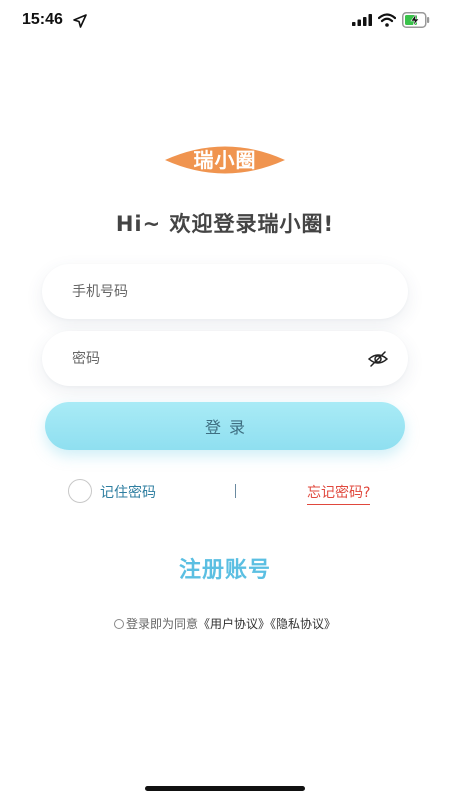  What do you see at coordinates (225, 22) in the screenshot?
I see `status-bar: 15:46` at bounding box center [225, 22].